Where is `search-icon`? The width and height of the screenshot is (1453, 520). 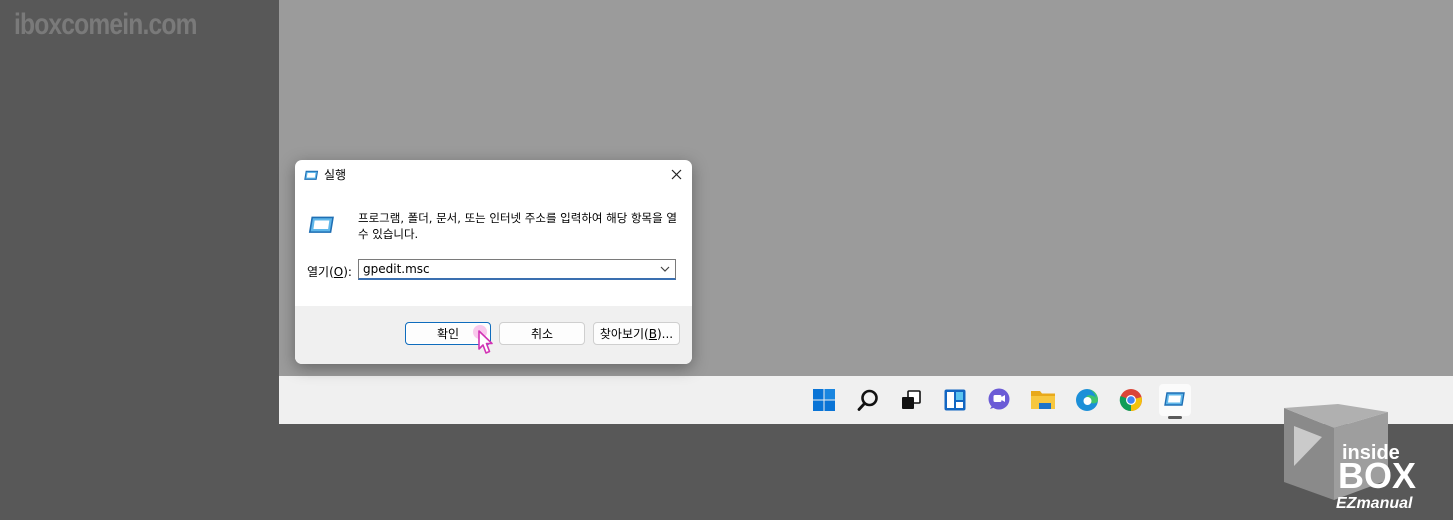 search-icon is located at coordinates (868, 400).